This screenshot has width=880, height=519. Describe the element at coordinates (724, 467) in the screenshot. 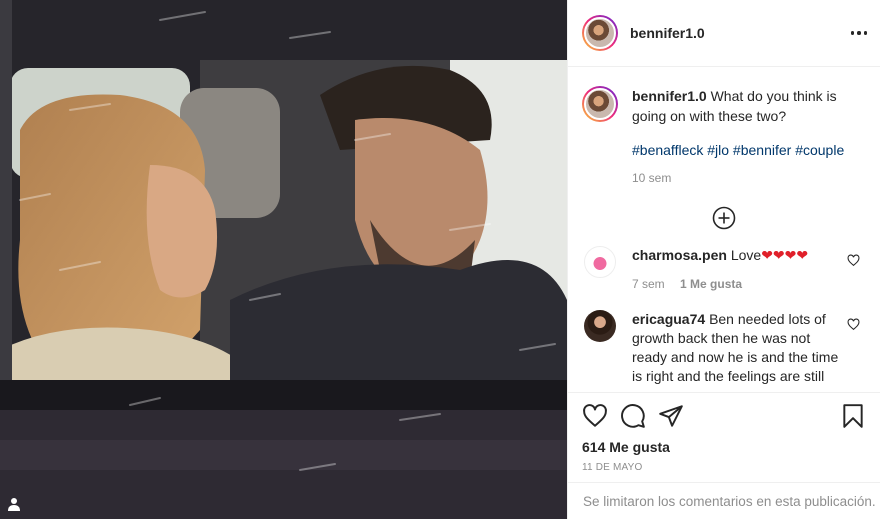

I see `post-date: 11 DE MAYO` at that location.